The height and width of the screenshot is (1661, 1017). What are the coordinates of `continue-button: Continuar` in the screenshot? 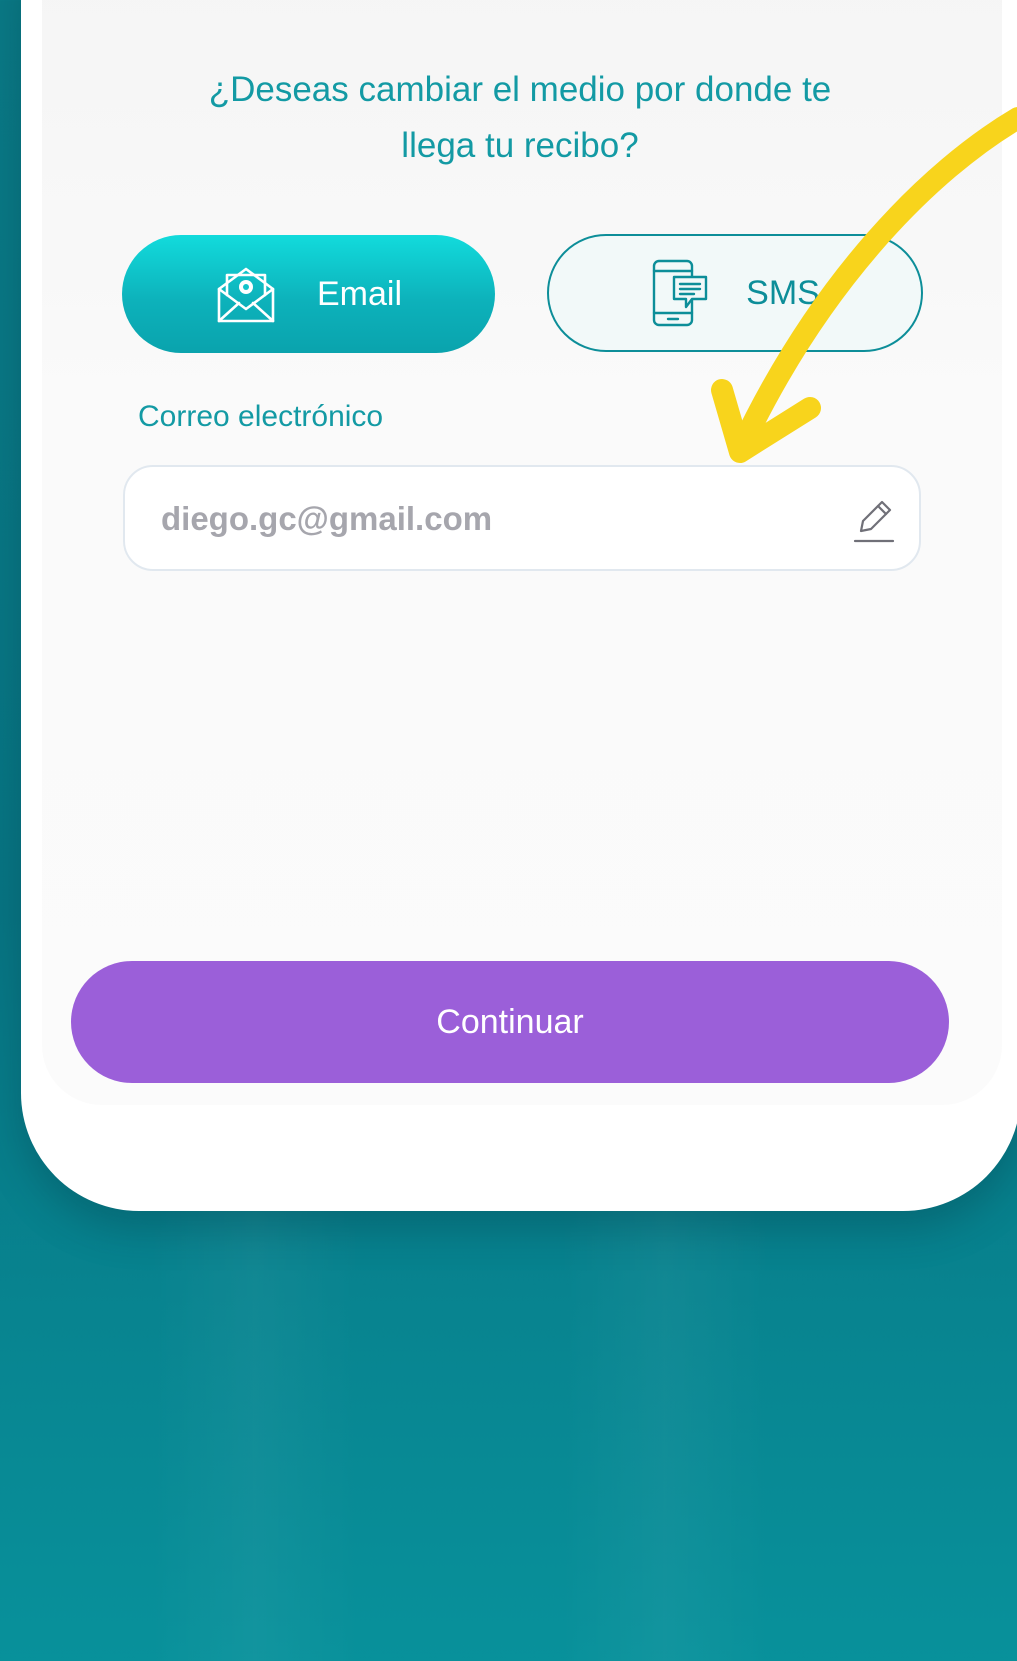 It's located at (510, 1022).